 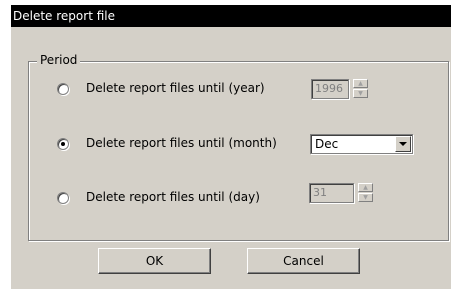 I want to click on day-spin-down: ▼, so click(x=365, y=197).